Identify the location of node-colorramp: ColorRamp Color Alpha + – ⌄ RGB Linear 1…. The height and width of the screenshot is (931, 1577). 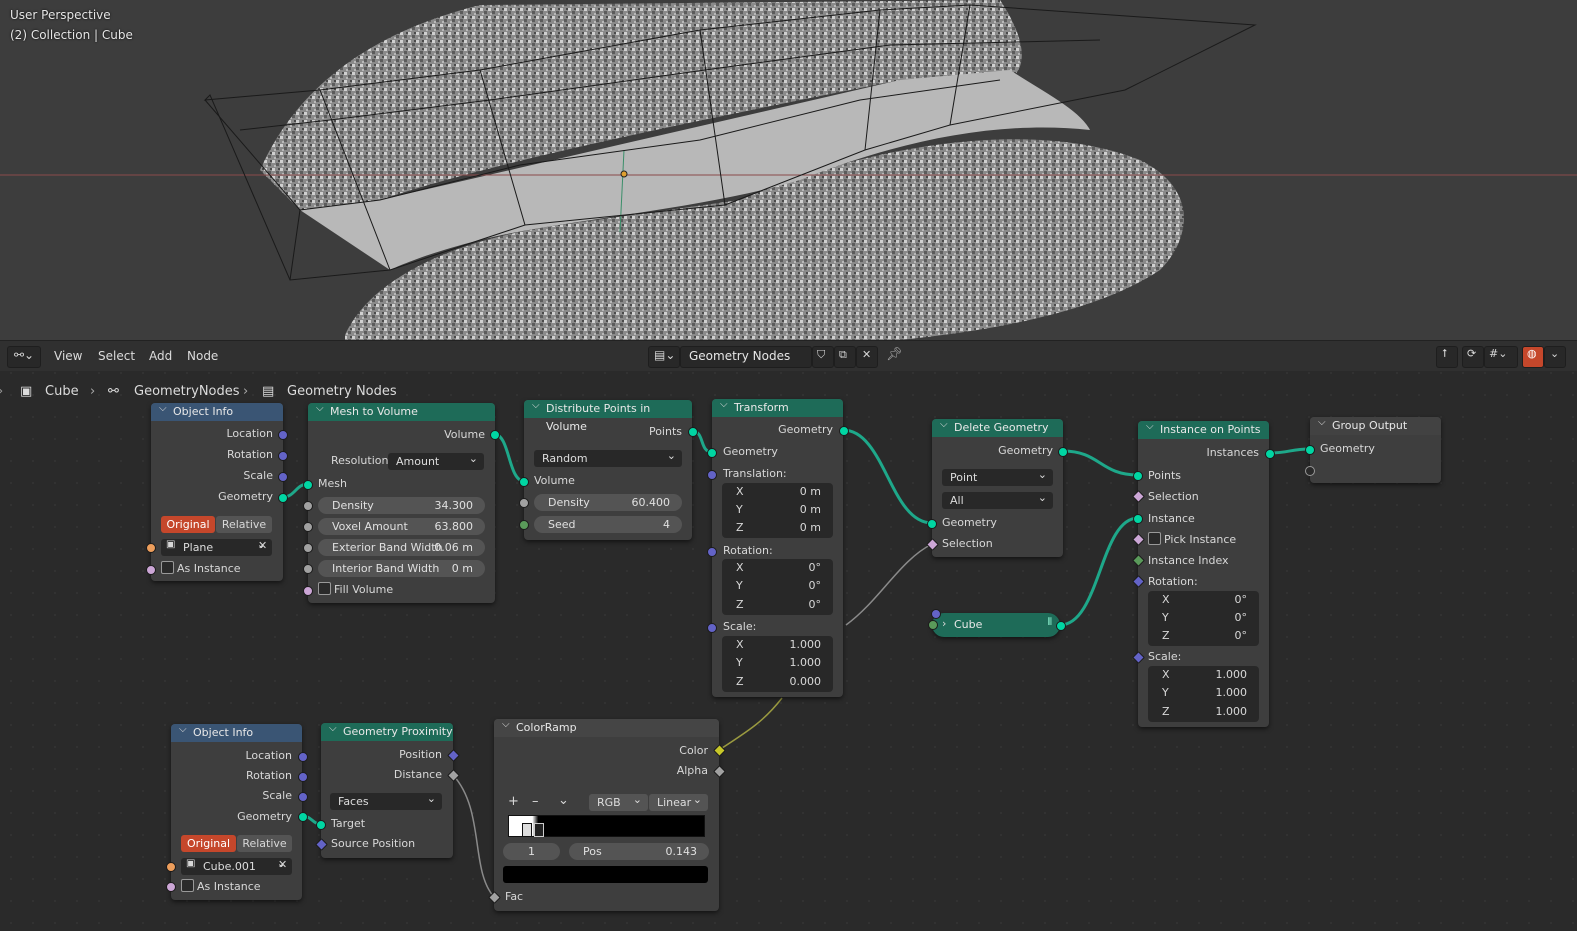
(606, 813).